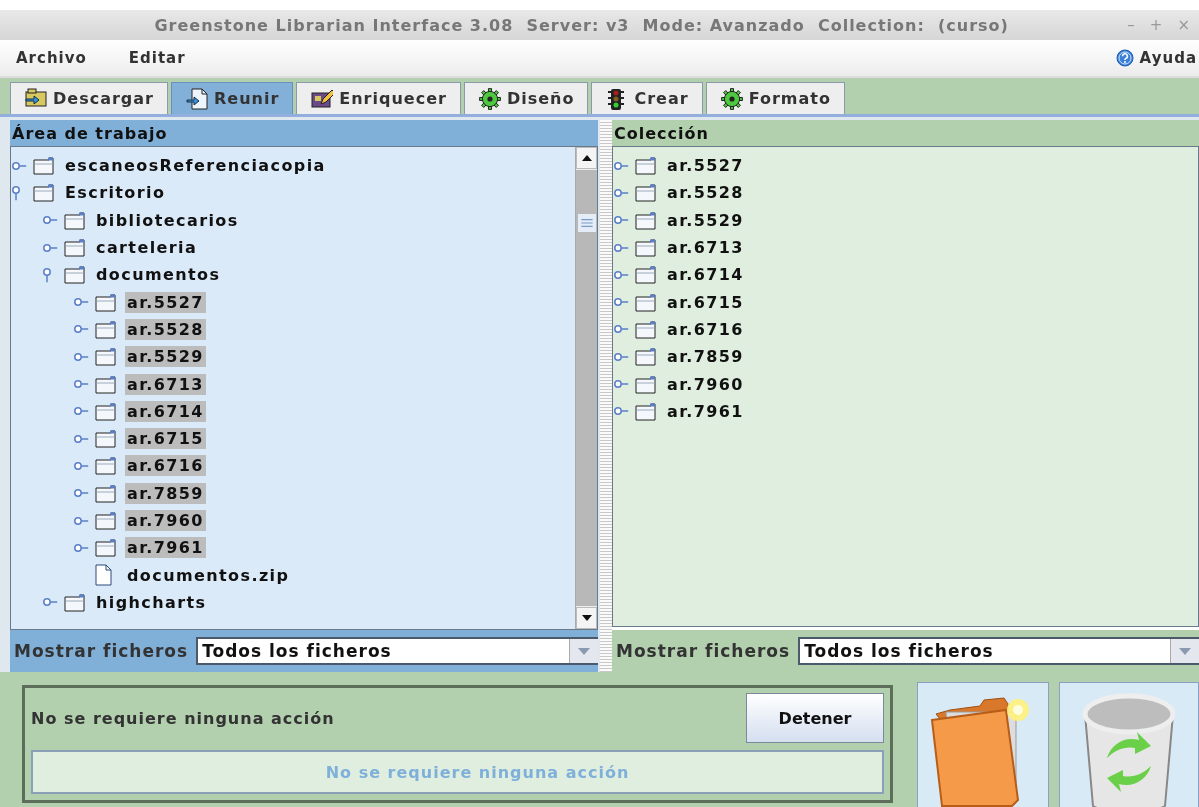 The image size is (1199, 807). What do you see at coordinates (1124, 58) in the screenshot?
I see `help-icon` at bounding box center [1124, 58].